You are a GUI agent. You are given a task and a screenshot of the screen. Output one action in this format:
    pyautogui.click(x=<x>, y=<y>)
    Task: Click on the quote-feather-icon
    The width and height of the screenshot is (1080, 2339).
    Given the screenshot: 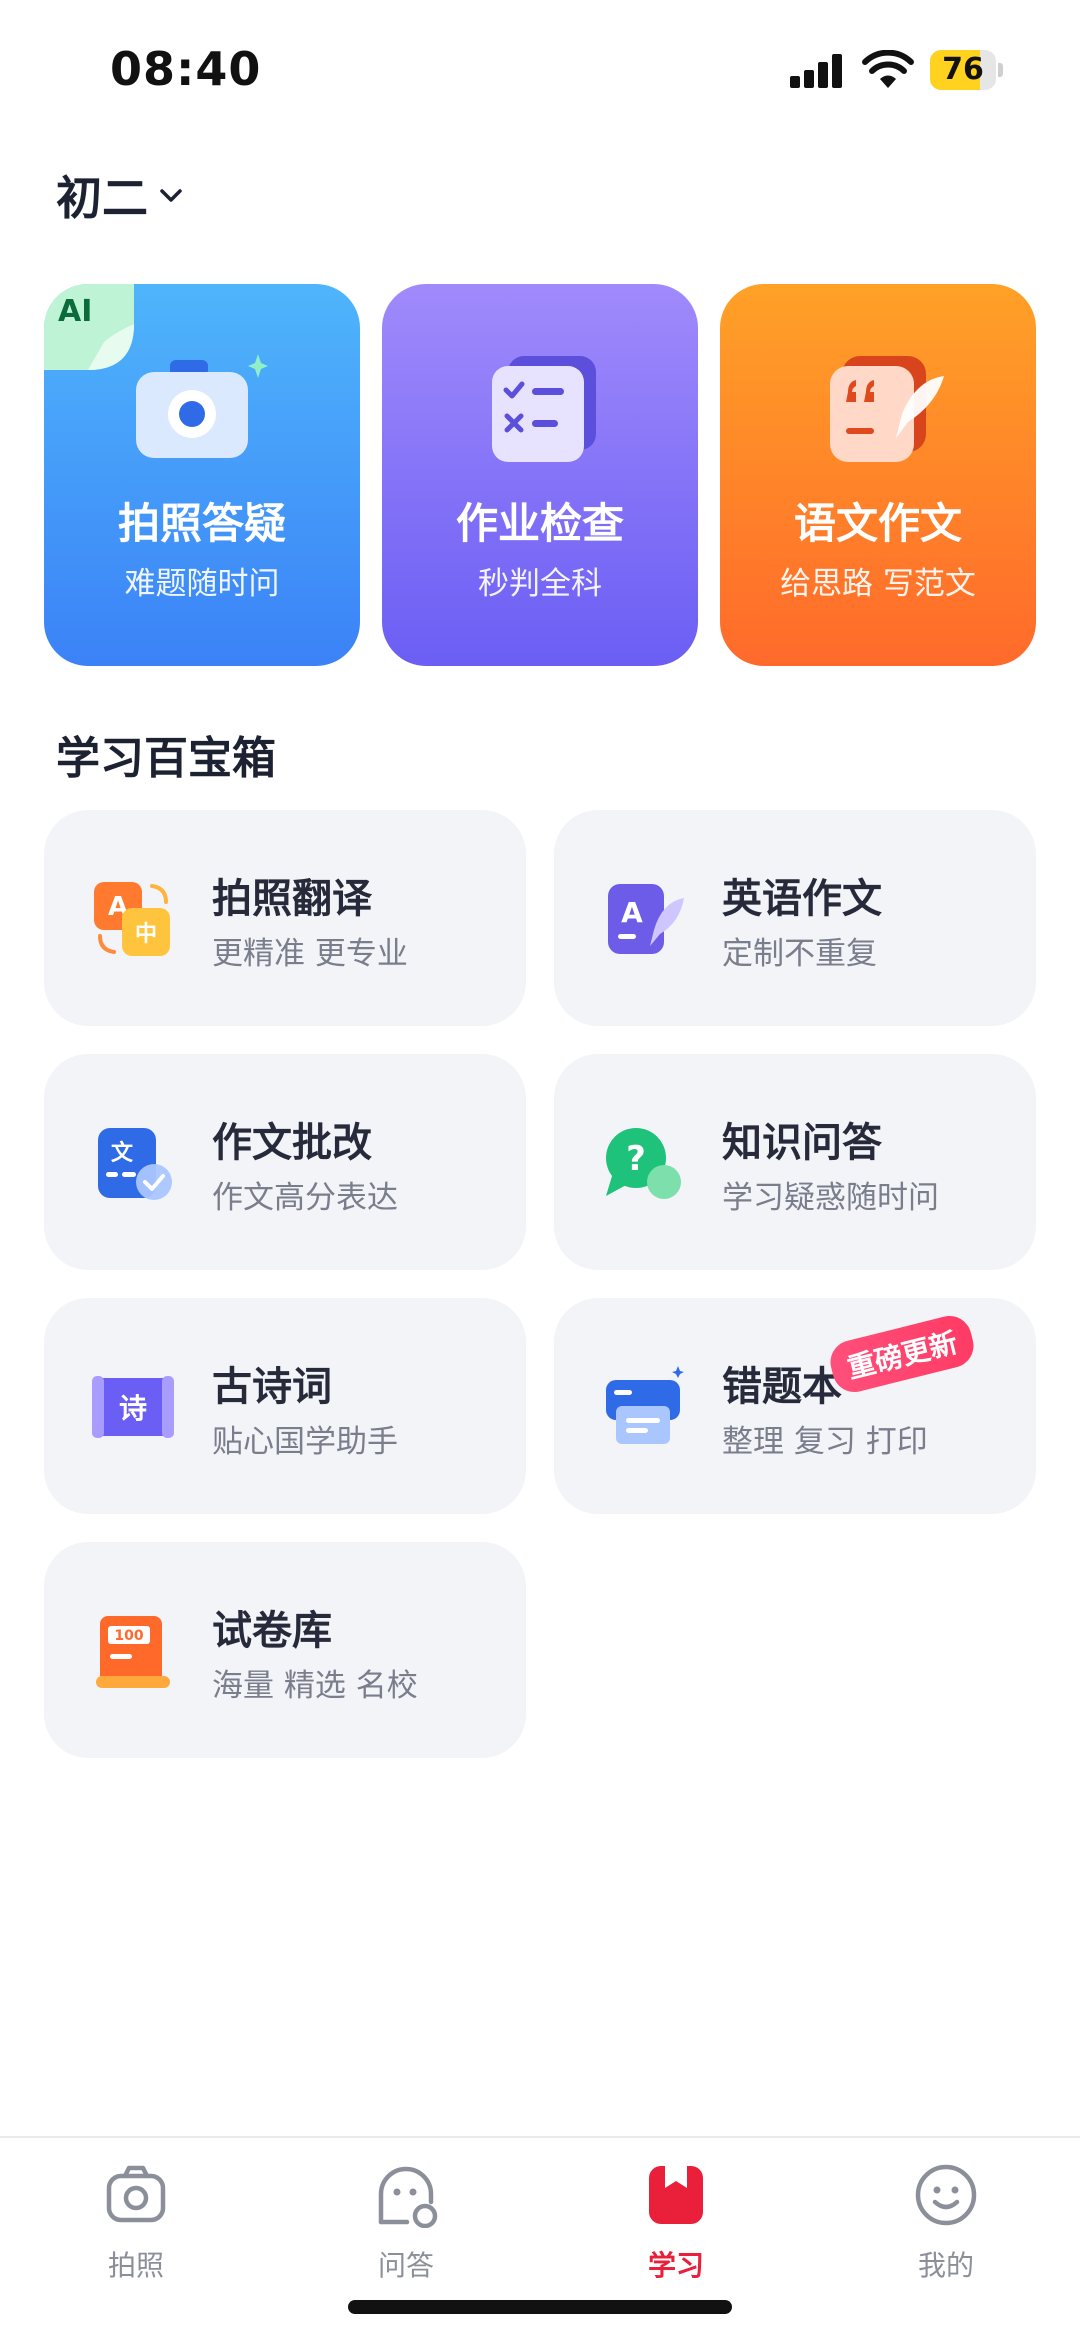 What is the action you would take?
    pyautogui.click(x=887, y=409)
    